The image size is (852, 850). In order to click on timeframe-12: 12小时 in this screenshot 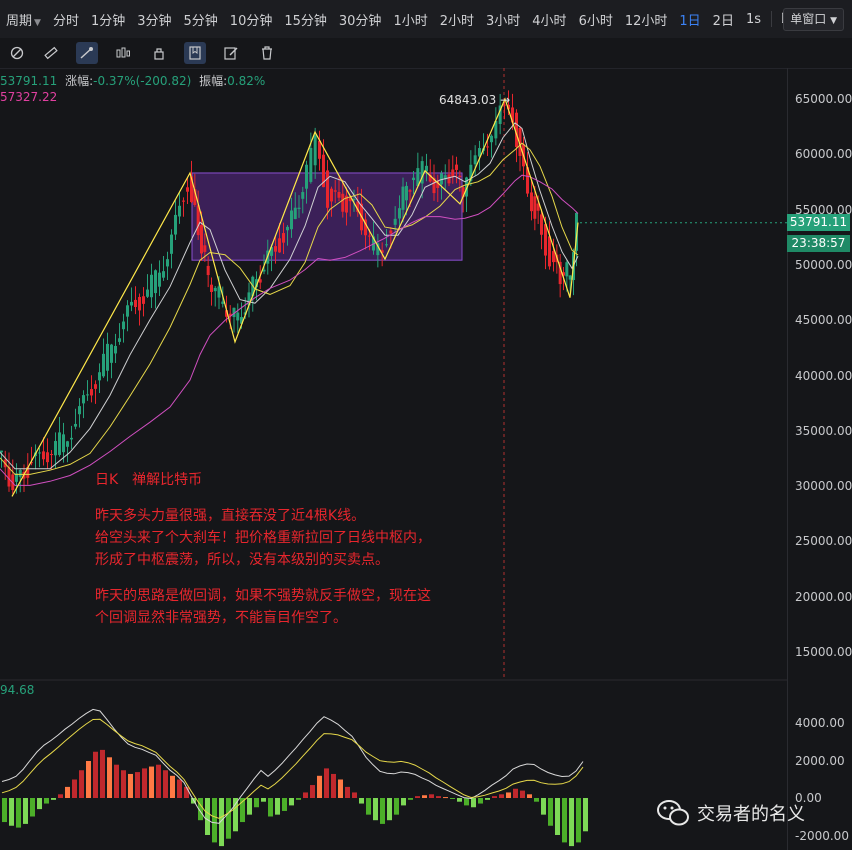, I will do `click(646, 19)`.